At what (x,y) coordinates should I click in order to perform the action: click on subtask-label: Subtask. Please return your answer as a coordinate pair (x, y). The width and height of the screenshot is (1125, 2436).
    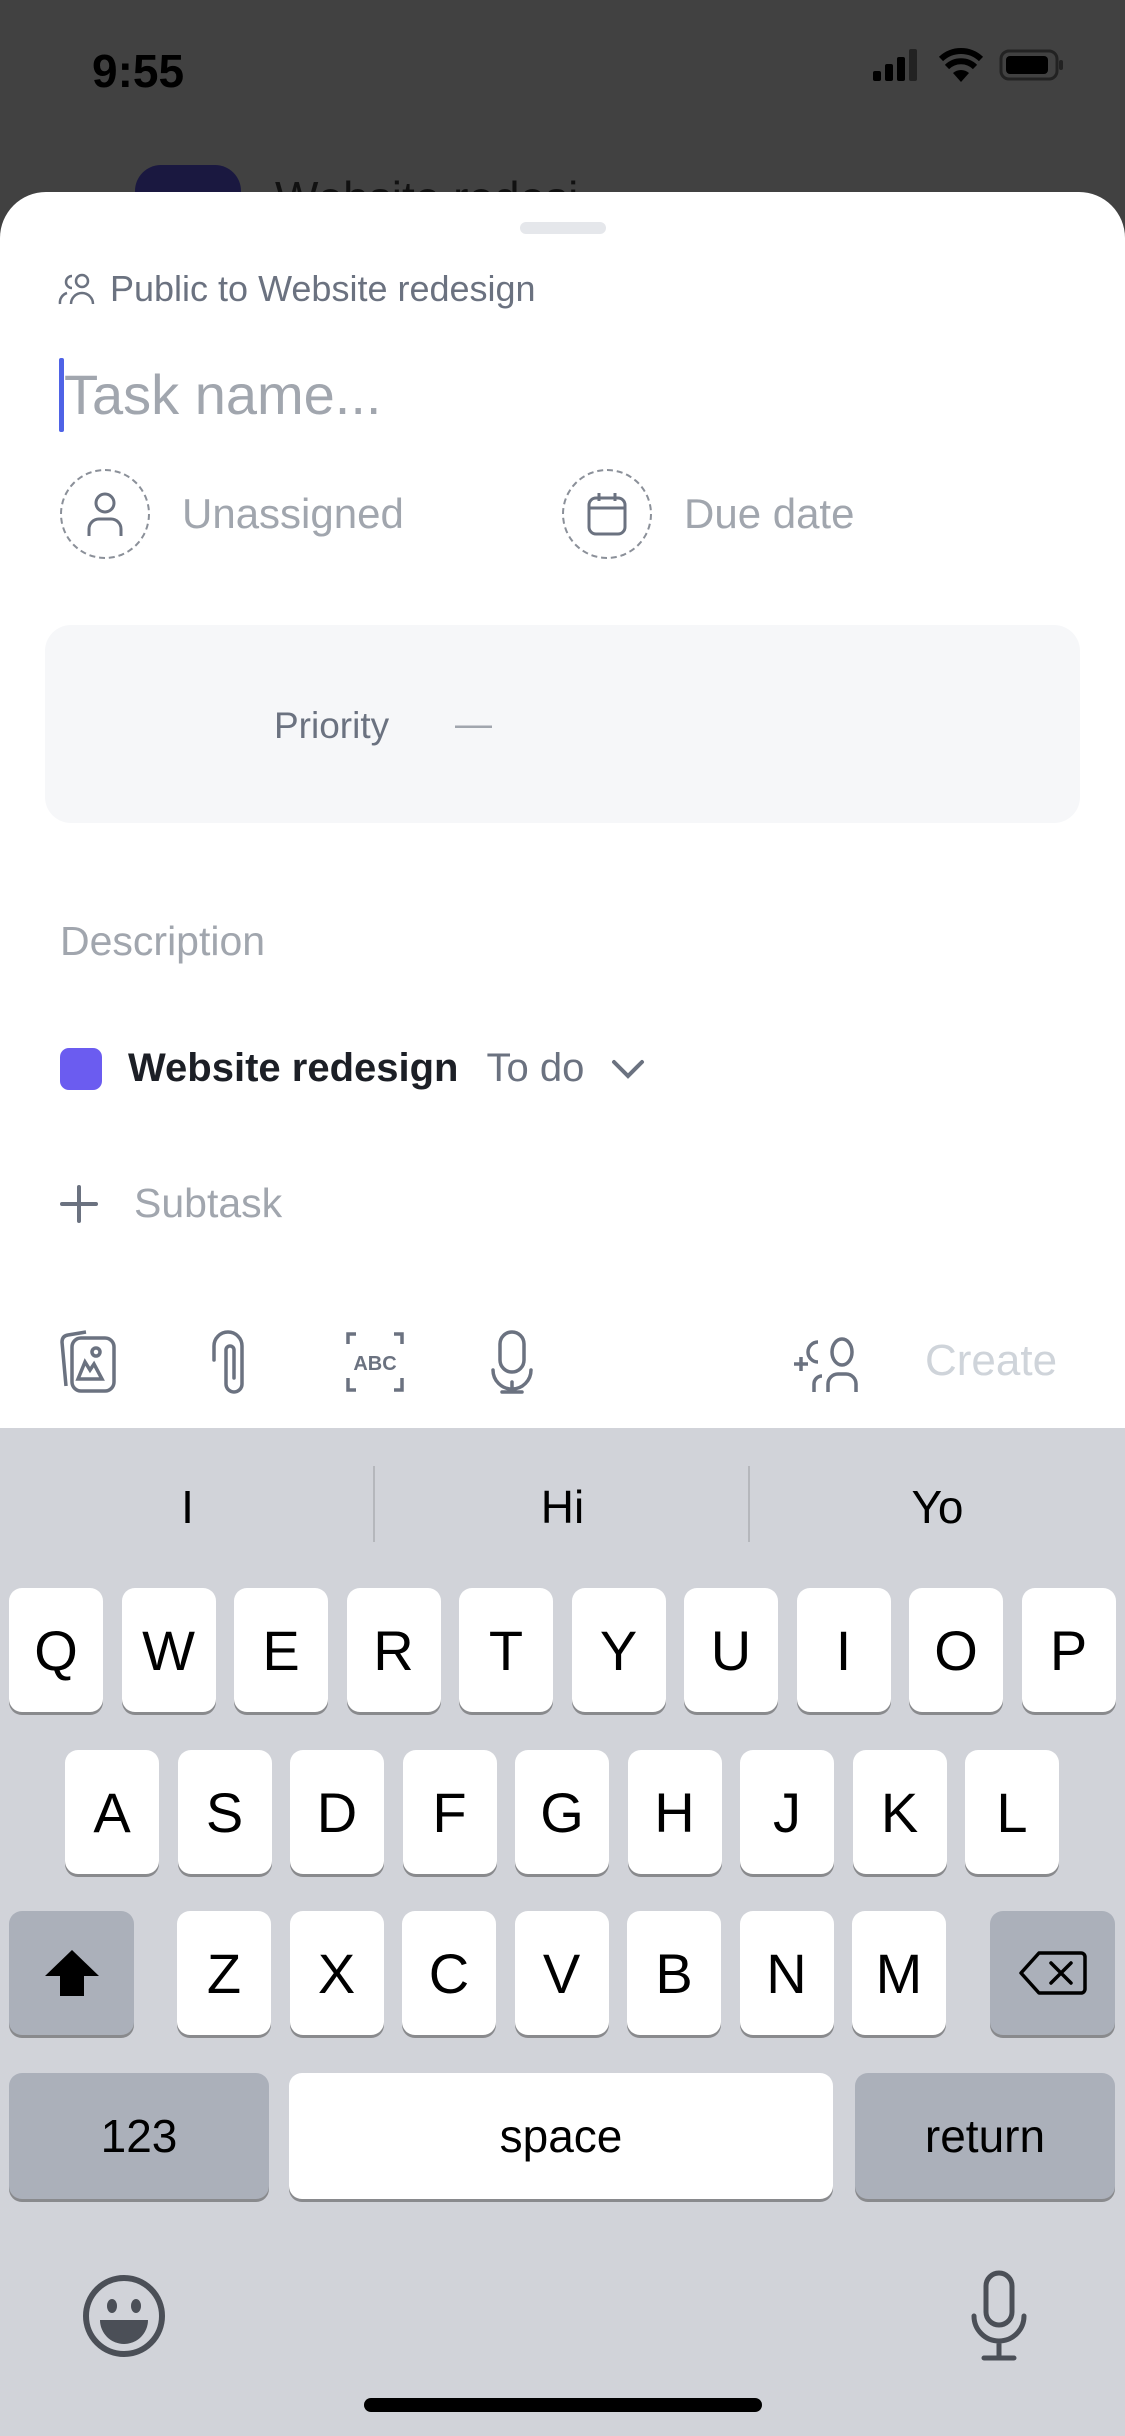
    Looking at the image, I should click on (208, 1203).